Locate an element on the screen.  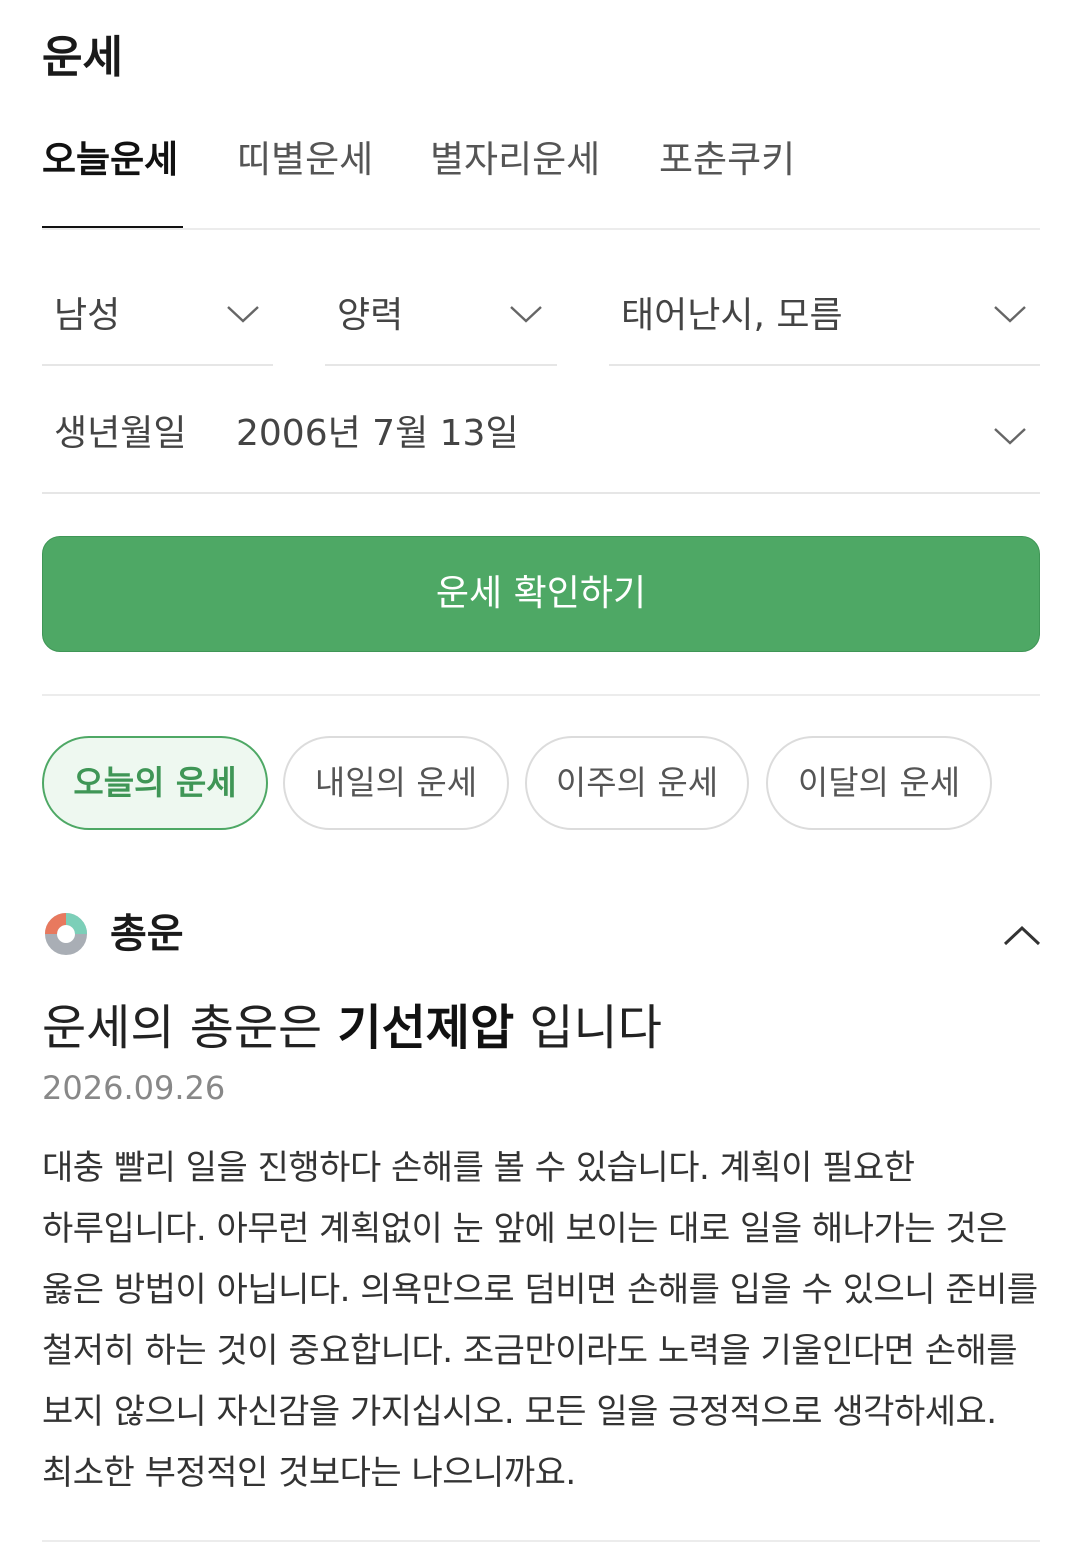
chip-today-fortune: 오늘의 운세 is located at coordinates (155, 783).